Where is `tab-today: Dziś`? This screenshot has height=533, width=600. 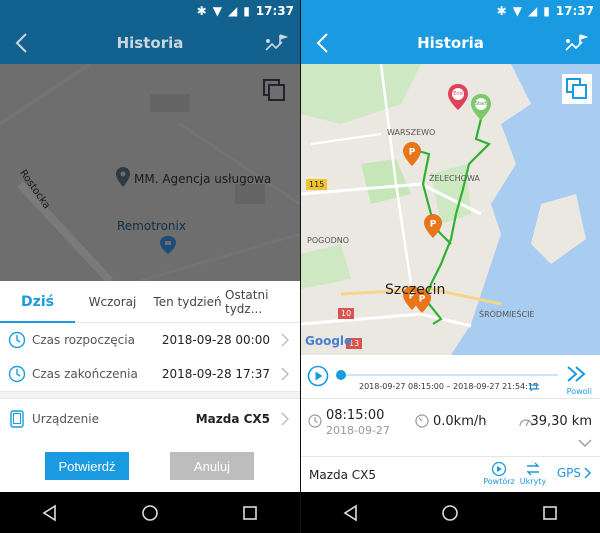
tab-today: Dziś is located at coordinates (37, 301).